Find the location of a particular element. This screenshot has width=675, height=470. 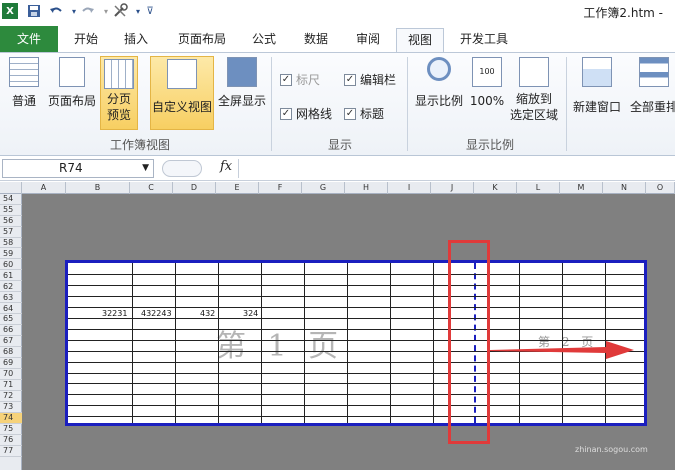

row-header-76: 76 is located at coordinates (11, 440).